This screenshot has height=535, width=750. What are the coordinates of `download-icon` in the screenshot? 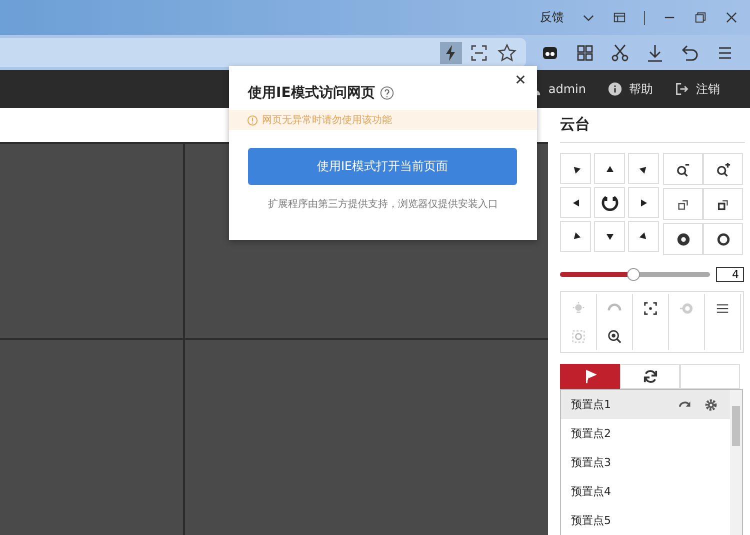 It's located at (655, 52).